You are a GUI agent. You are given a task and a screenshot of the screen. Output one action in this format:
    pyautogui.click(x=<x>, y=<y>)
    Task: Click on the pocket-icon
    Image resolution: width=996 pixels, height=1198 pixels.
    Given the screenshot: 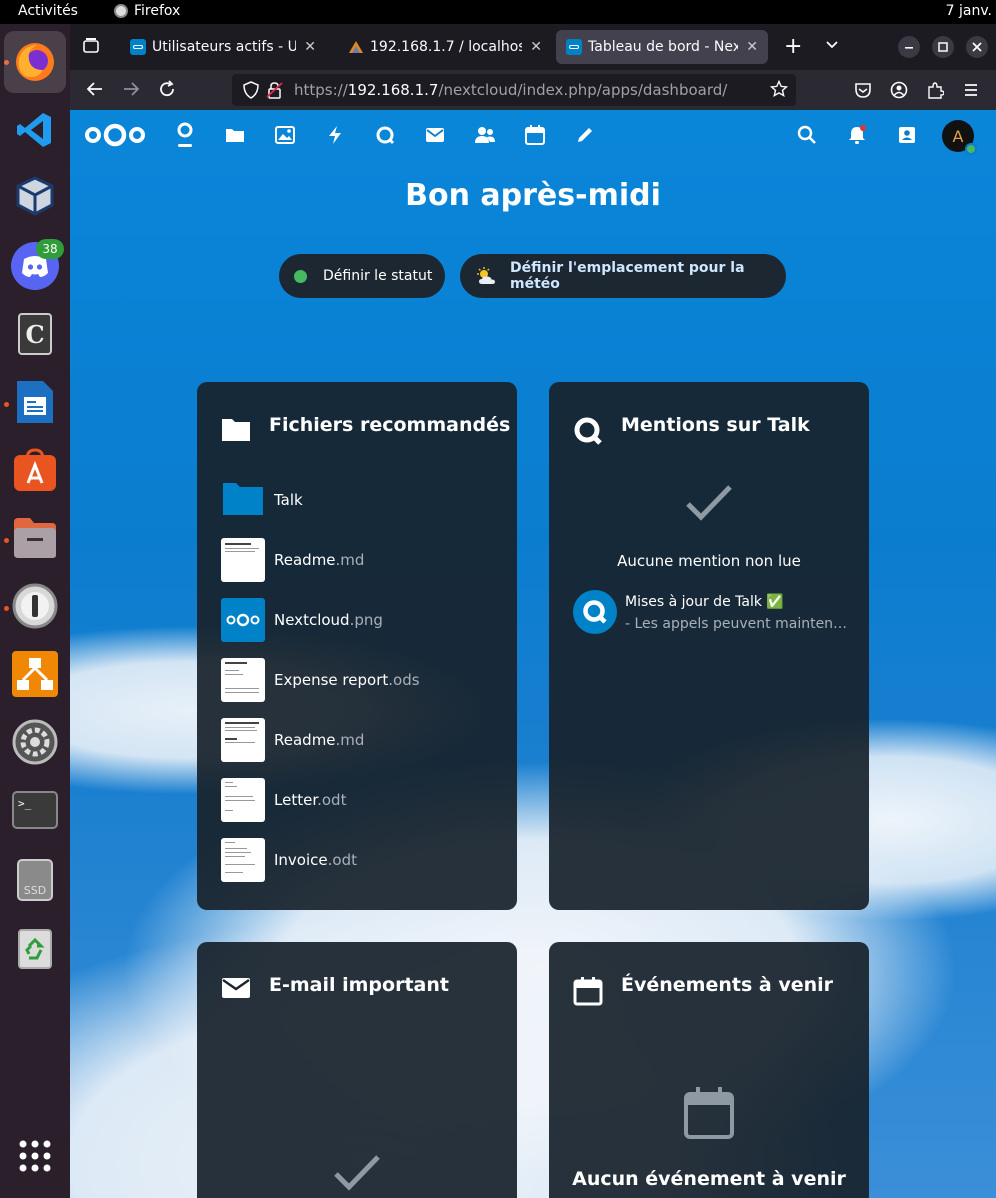 What is the action you would take?
    pyautogui.click(x=863, y=92)
    